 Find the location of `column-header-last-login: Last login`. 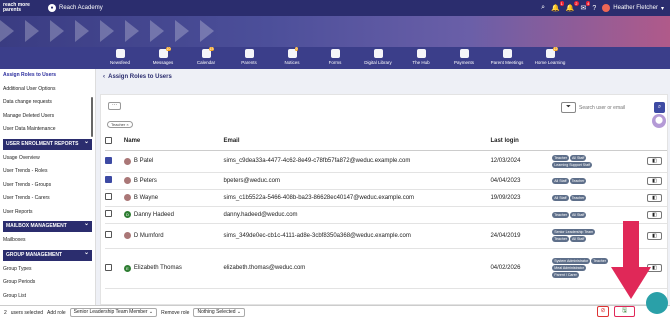

column-header-last-login: Last login is located at coordinates (521, 142).